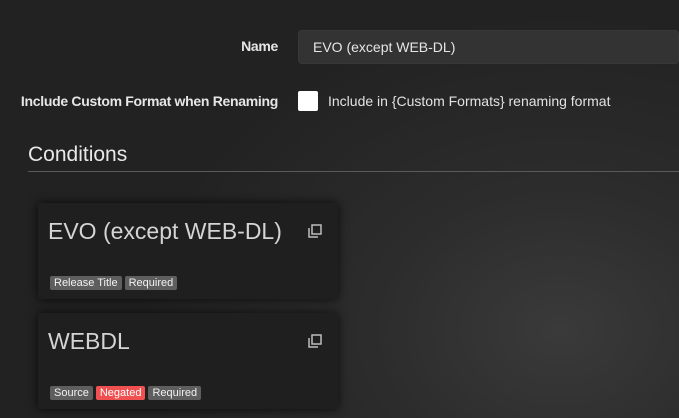  What do you see at coordinates (149, 101) in the screenshot?
I see `include-custom-format-label: Include Custom Format when Renaming` at bounding box center [149, 101].